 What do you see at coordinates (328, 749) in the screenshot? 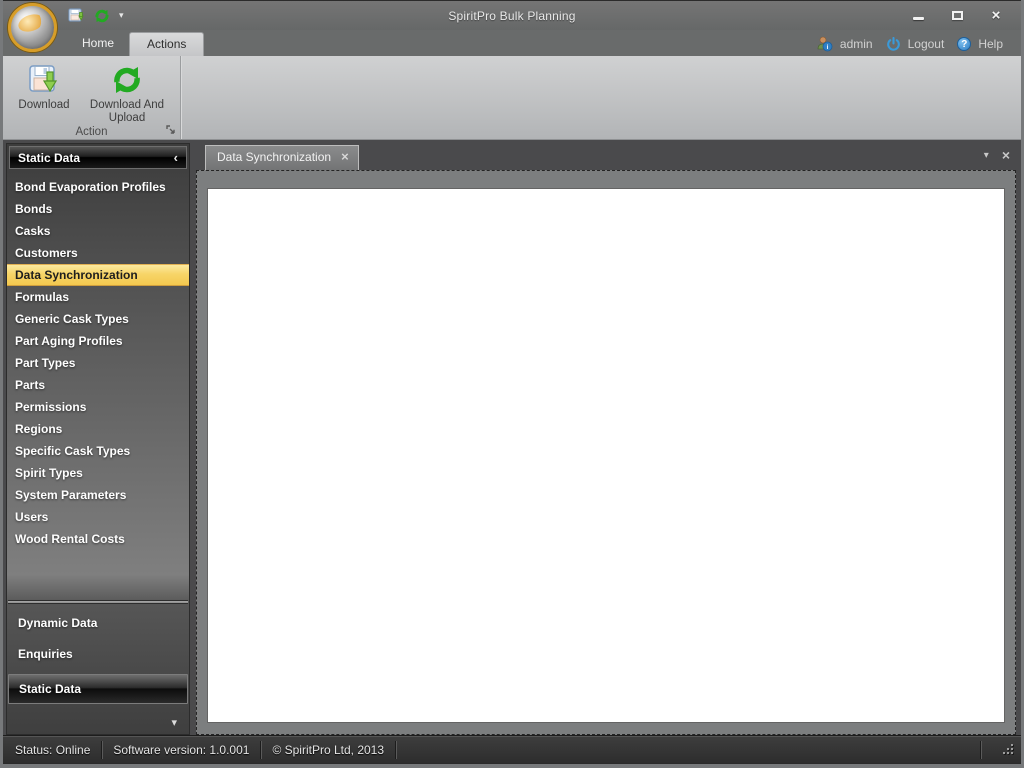
I see `status-copyright: © SpiritPro Ltd, 2013` at bounding box center [328, 749].